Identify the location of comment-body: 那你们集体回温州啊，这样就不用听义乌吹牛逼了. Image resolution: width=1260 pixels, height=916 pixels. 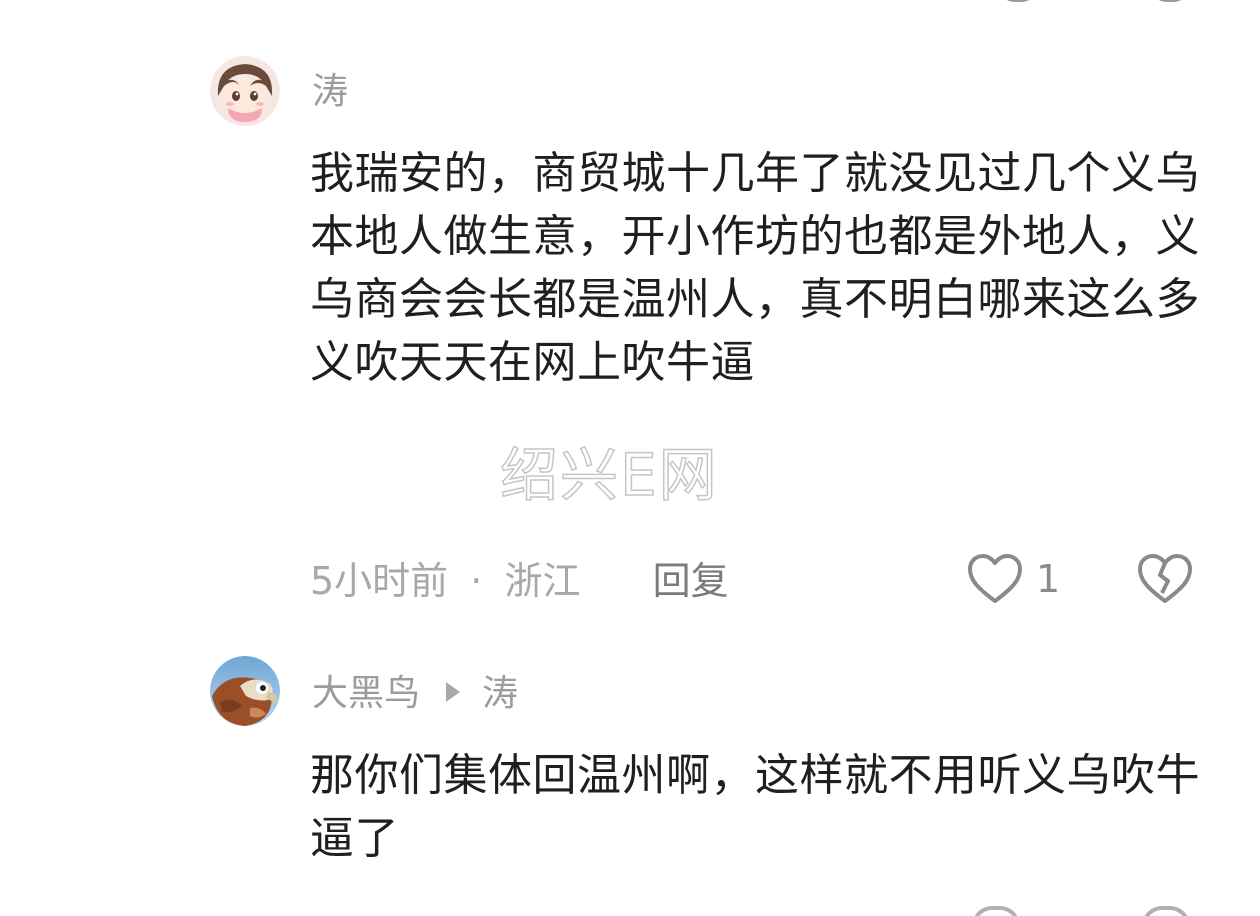
(755, 807).